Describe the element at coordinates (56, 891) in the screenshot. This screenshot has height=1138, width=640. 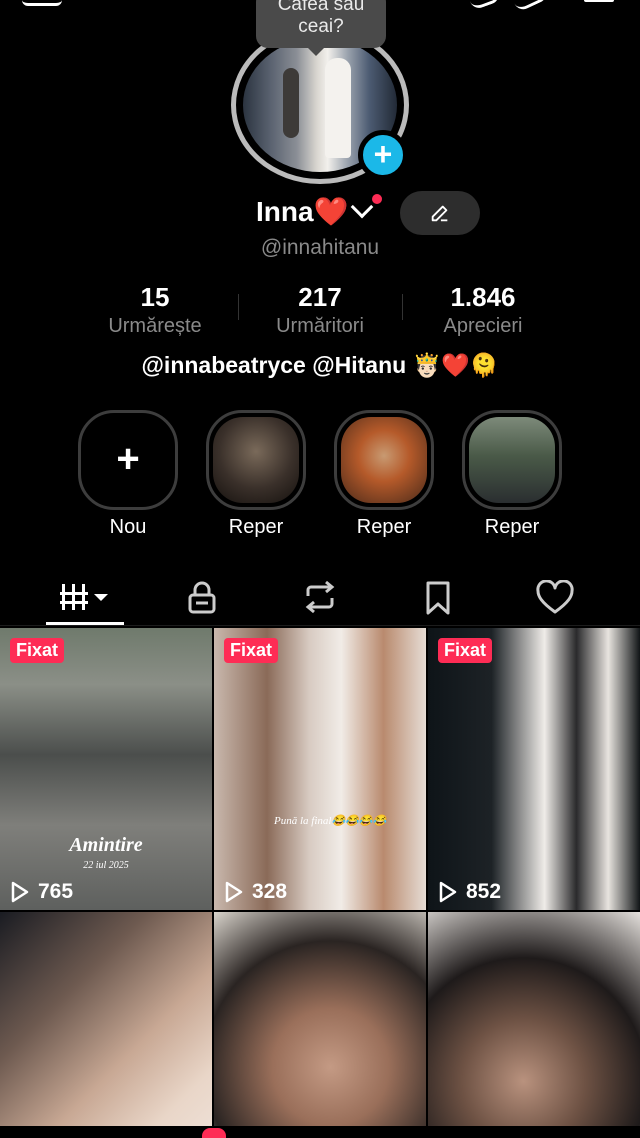
I see `view-count-value: 765` at that location.